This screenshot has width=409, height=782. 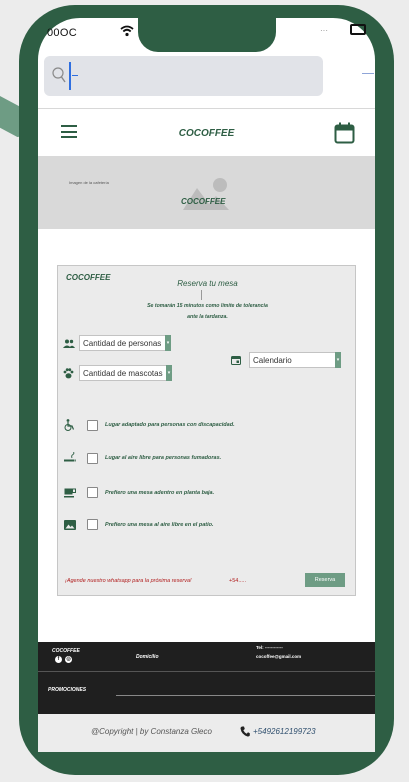 I want to click on cover-image: Imagen de la cafetería COCOFFEE, so click(x=206, y=192).